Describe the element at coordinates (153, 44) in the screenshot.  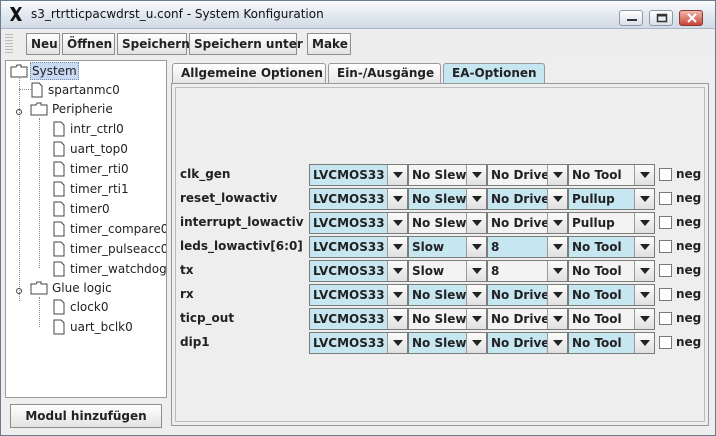
I see `save-button: Speichern` at that location.